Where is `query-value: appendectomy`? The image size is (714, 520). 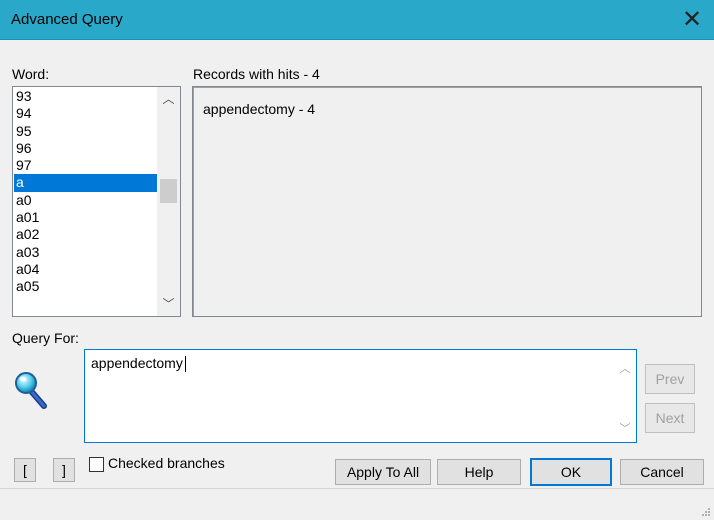
query-value: appendectomy is located at coordinates (137, 363).